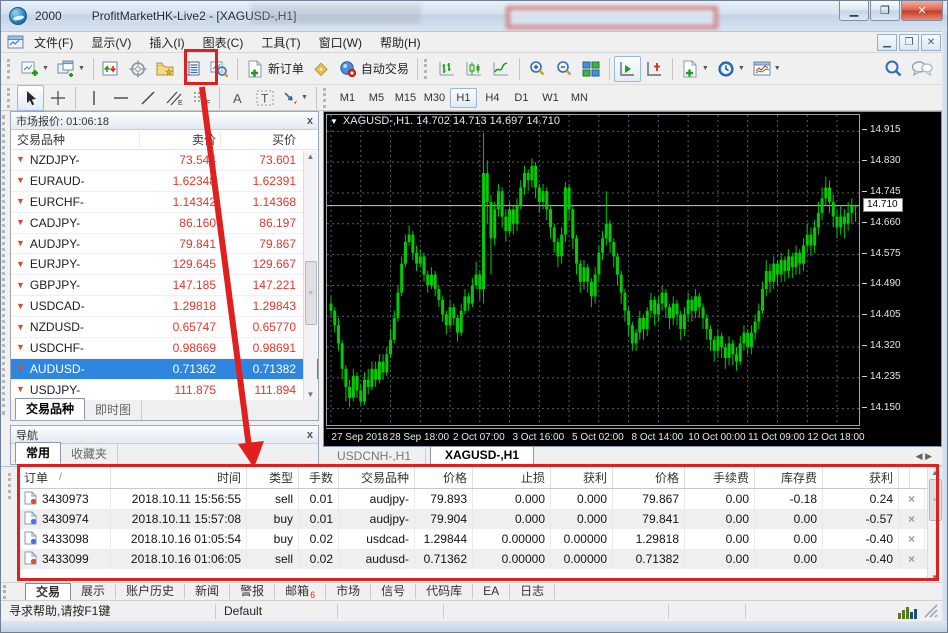 The width and height of the screenshot is (948, 633). What do you see at coordinates (550, 98) in the screenshot?
I see `timeframe-w1: W1` at bounding box center [550, 98].